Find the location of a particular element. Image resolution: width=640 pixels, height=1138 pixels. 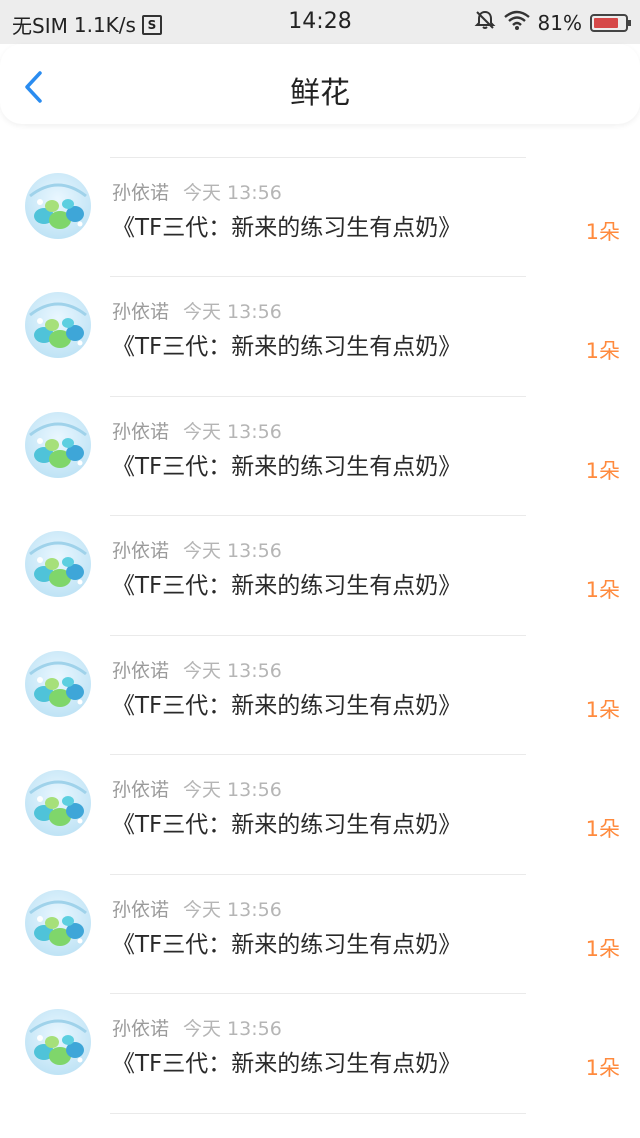

mute-bell-icon is located at coordinates (485, 22).